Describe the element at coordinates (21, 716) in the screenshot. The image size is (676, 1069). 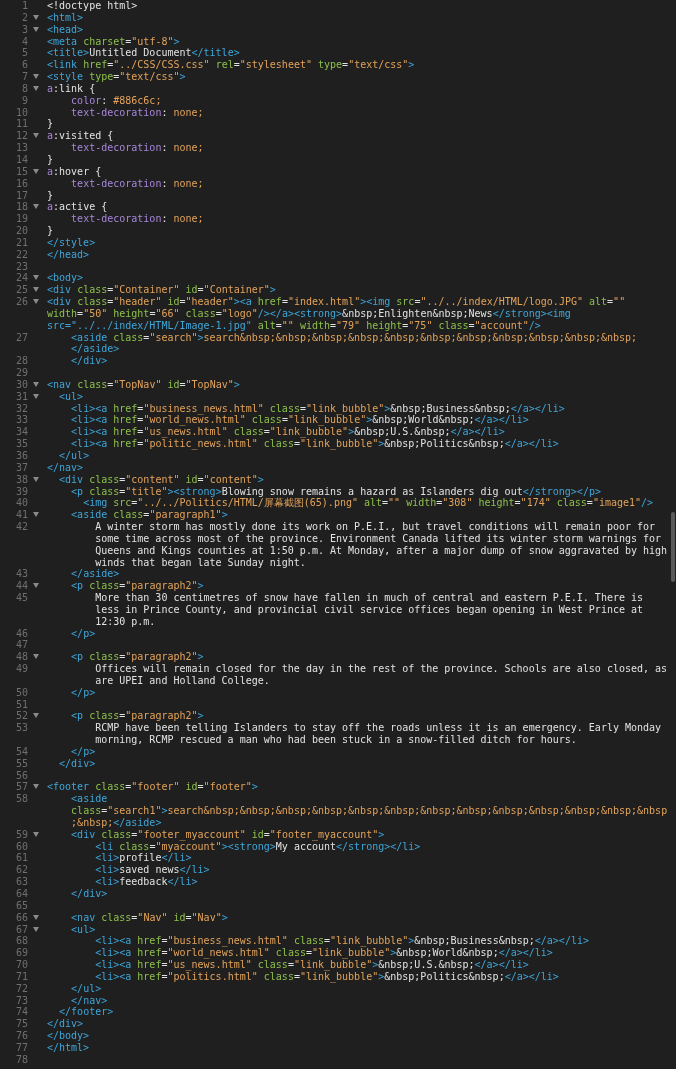
I see `line-number: 52` at that location.